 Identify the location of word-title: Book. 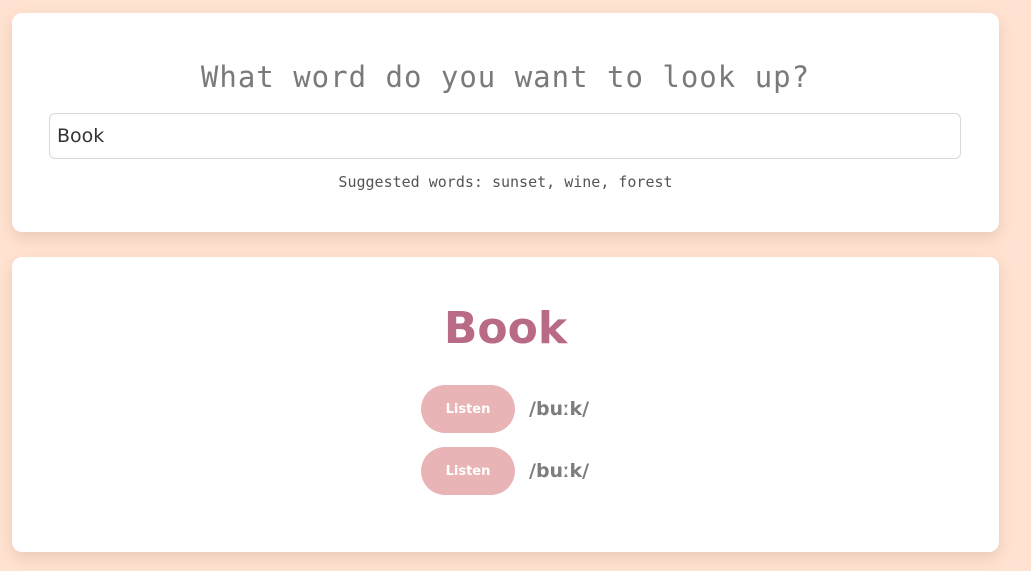
(505, 328).